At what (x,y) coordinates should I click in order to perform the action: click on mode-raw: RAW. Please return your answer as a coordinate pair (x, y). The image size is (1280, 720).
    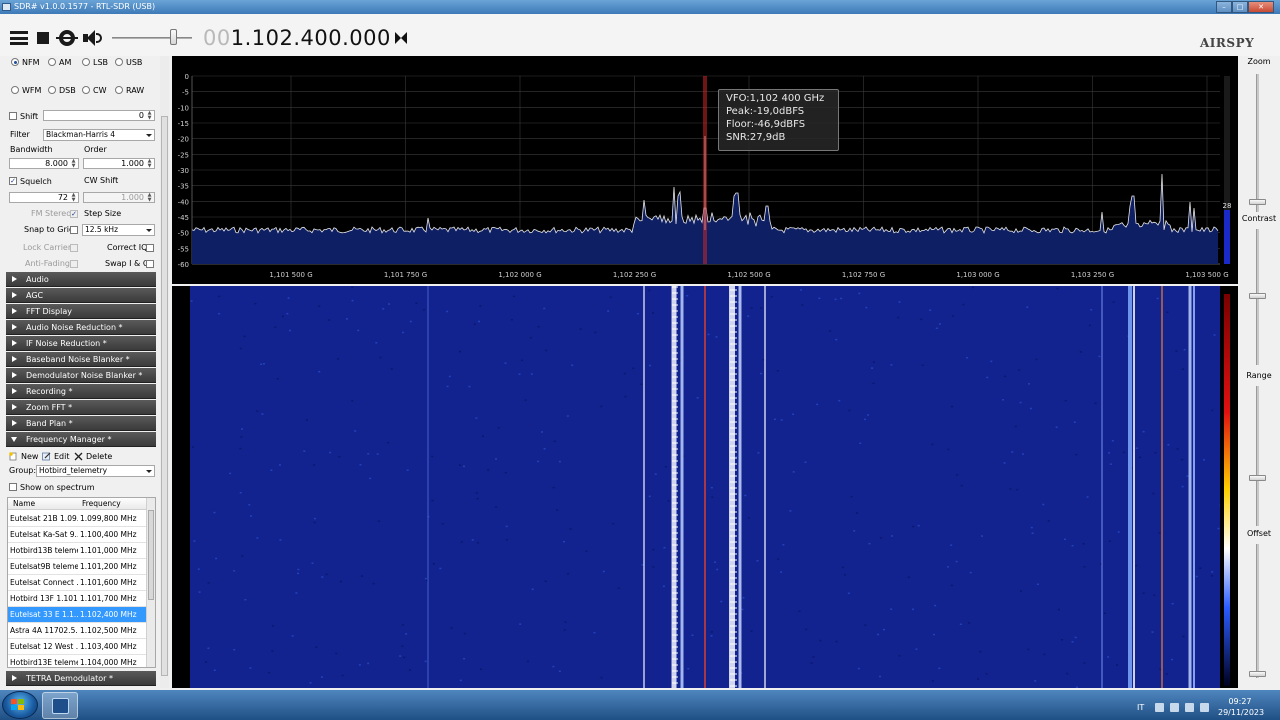
    Looking at the image, I should click on (129, 90).